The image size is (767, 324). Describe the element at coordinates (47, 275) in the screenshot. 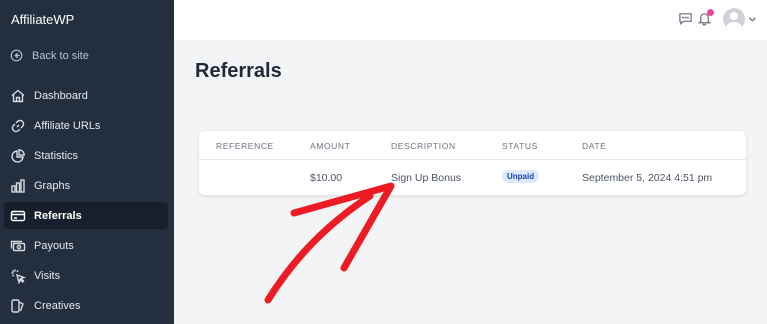

I see `sidebar-item-label: Visits` at that location.